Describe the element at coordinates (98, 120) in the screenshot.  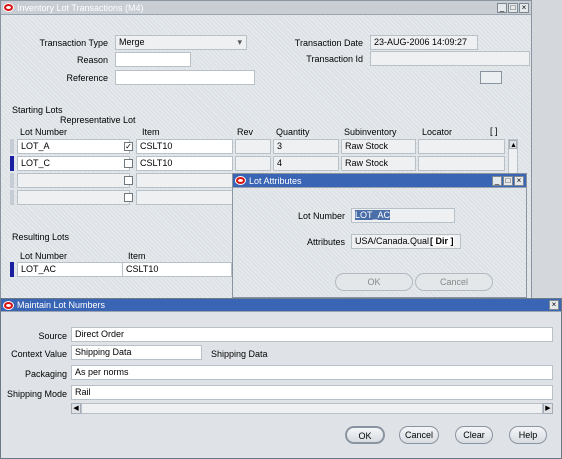
I see `representative-lot-header: Representative Lot` at that location.